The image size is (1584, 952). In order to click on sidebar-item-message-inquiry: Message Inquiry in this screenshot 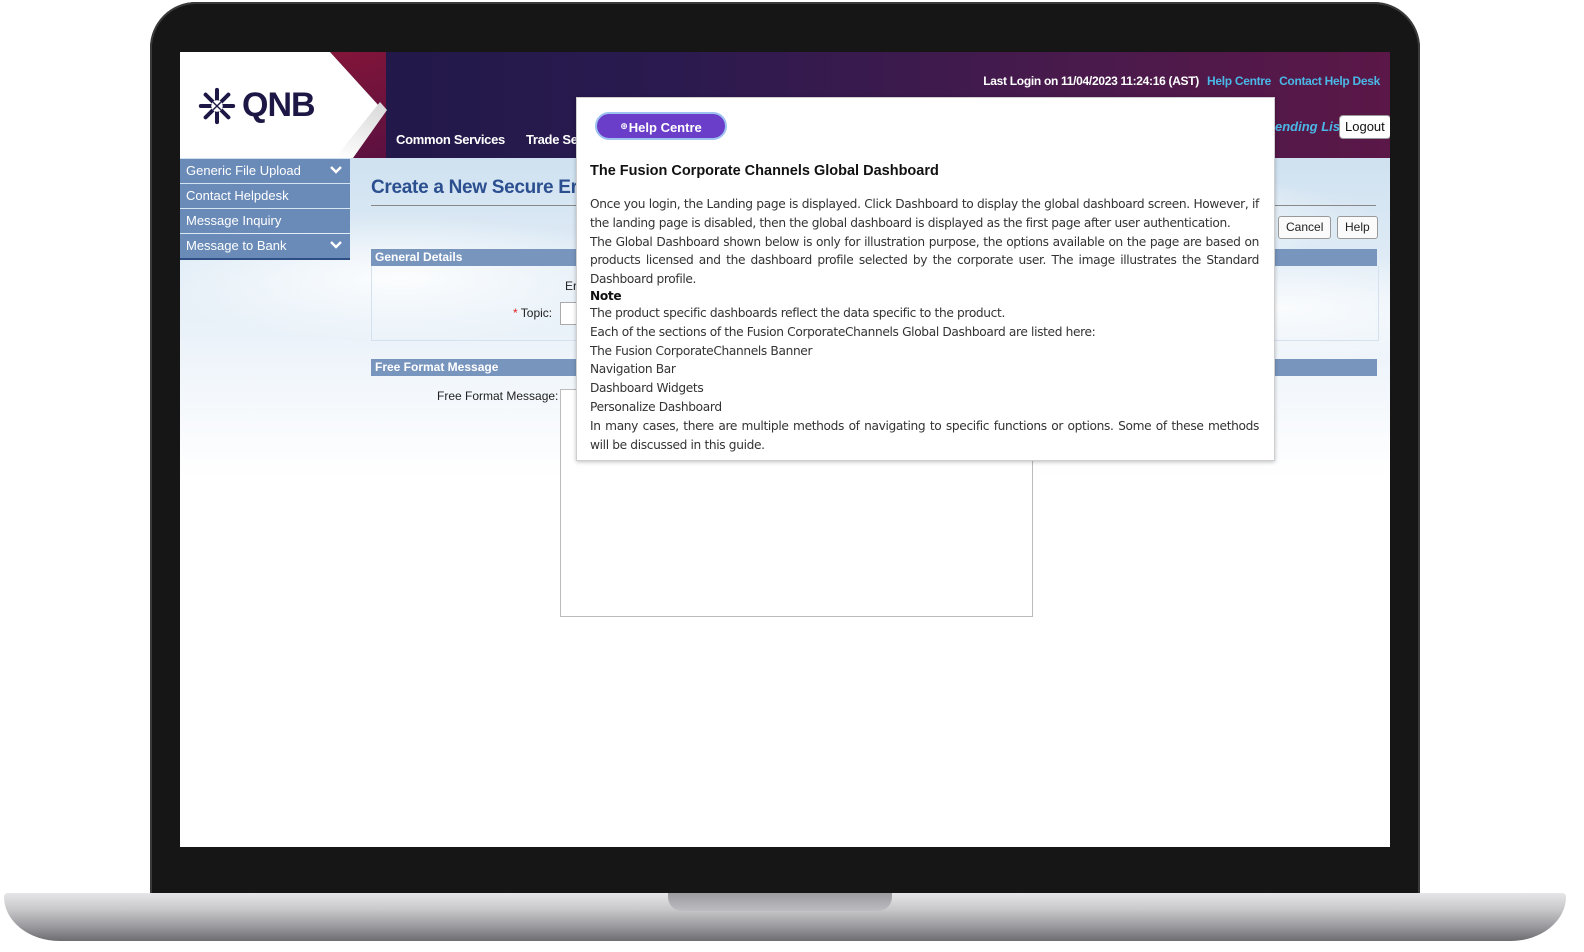, I will do `click(265, 221)`.